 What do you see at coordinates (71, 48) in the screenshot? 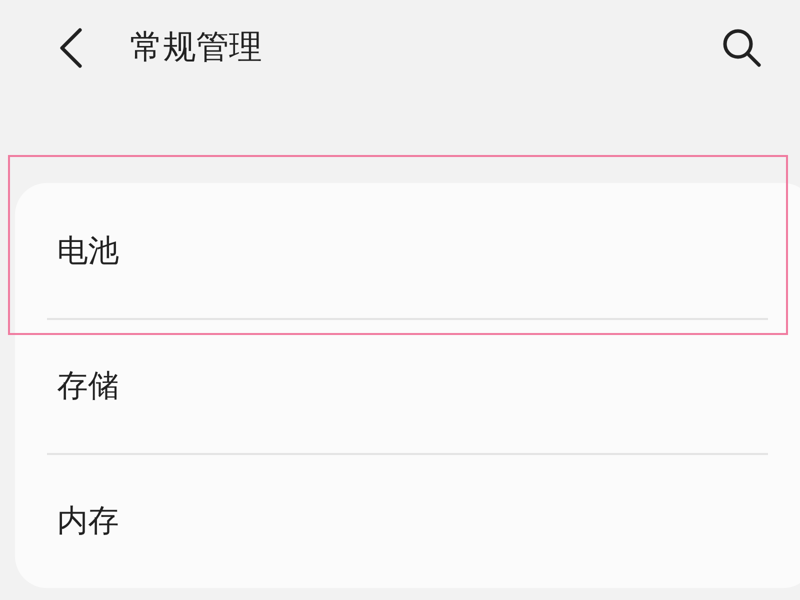
I see `back-icon` at bounding box center [71, 48].